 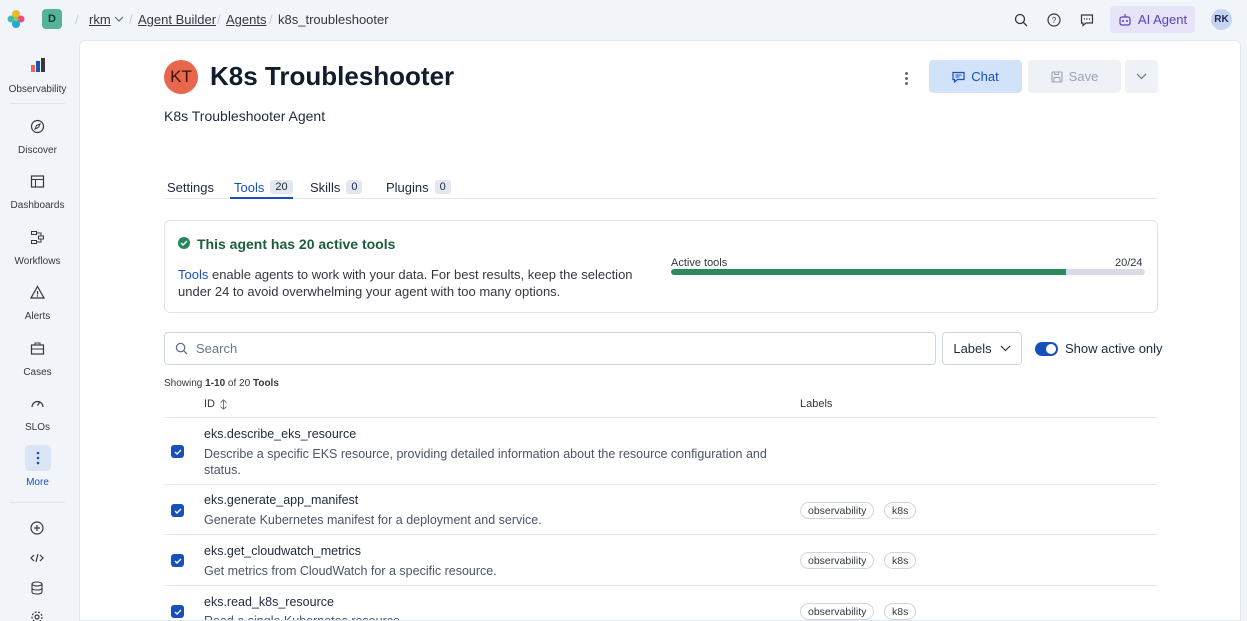 I want to click on sidebar-item-workflows: Workflows, so click(x=37, y=245).